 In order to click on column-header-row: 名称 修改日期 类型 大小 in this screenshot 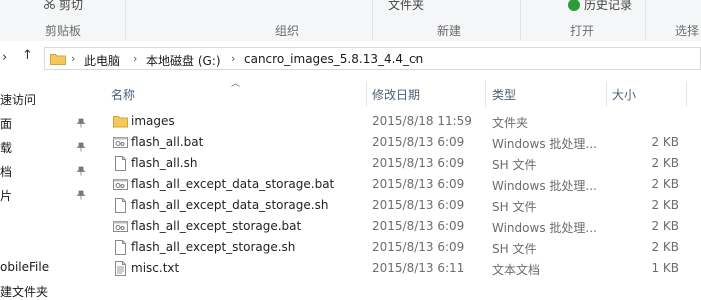, I will do `click(397, 94)`.